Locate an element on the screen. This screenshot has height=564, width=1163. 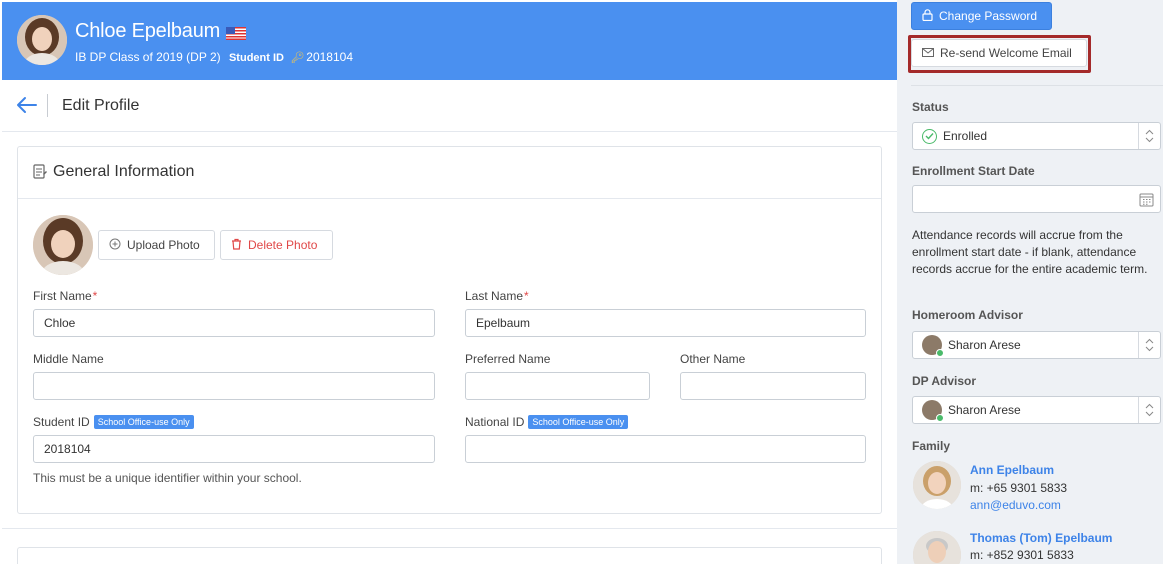
family-label: Family is located at coordinates (931, 446).